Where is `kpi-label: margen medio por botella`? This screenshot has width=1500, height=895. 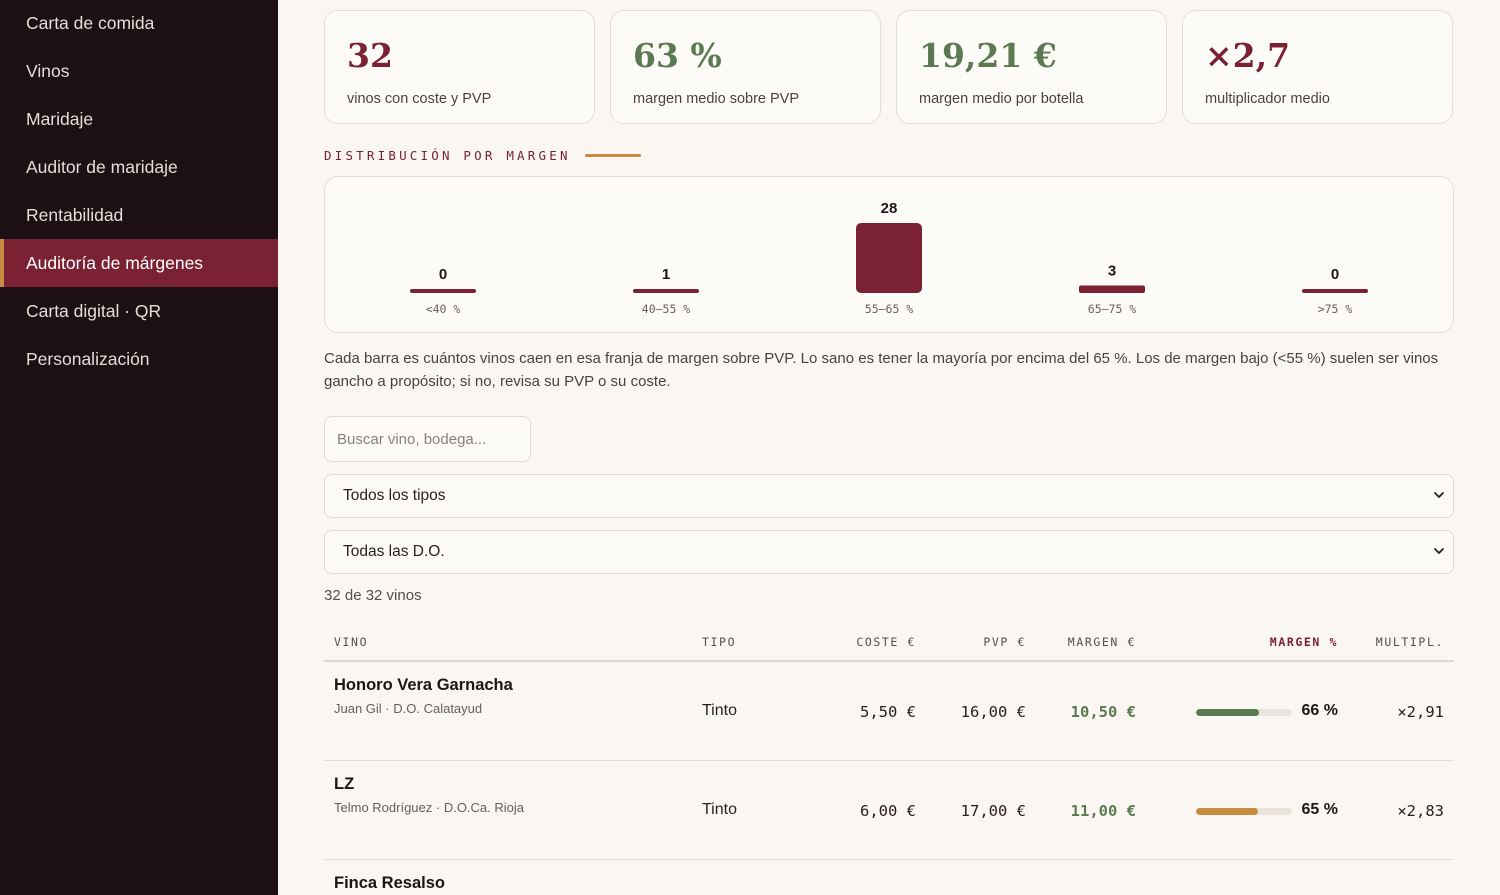 kpi-label: margen medio por botella is located at coordinates (1001, 99).